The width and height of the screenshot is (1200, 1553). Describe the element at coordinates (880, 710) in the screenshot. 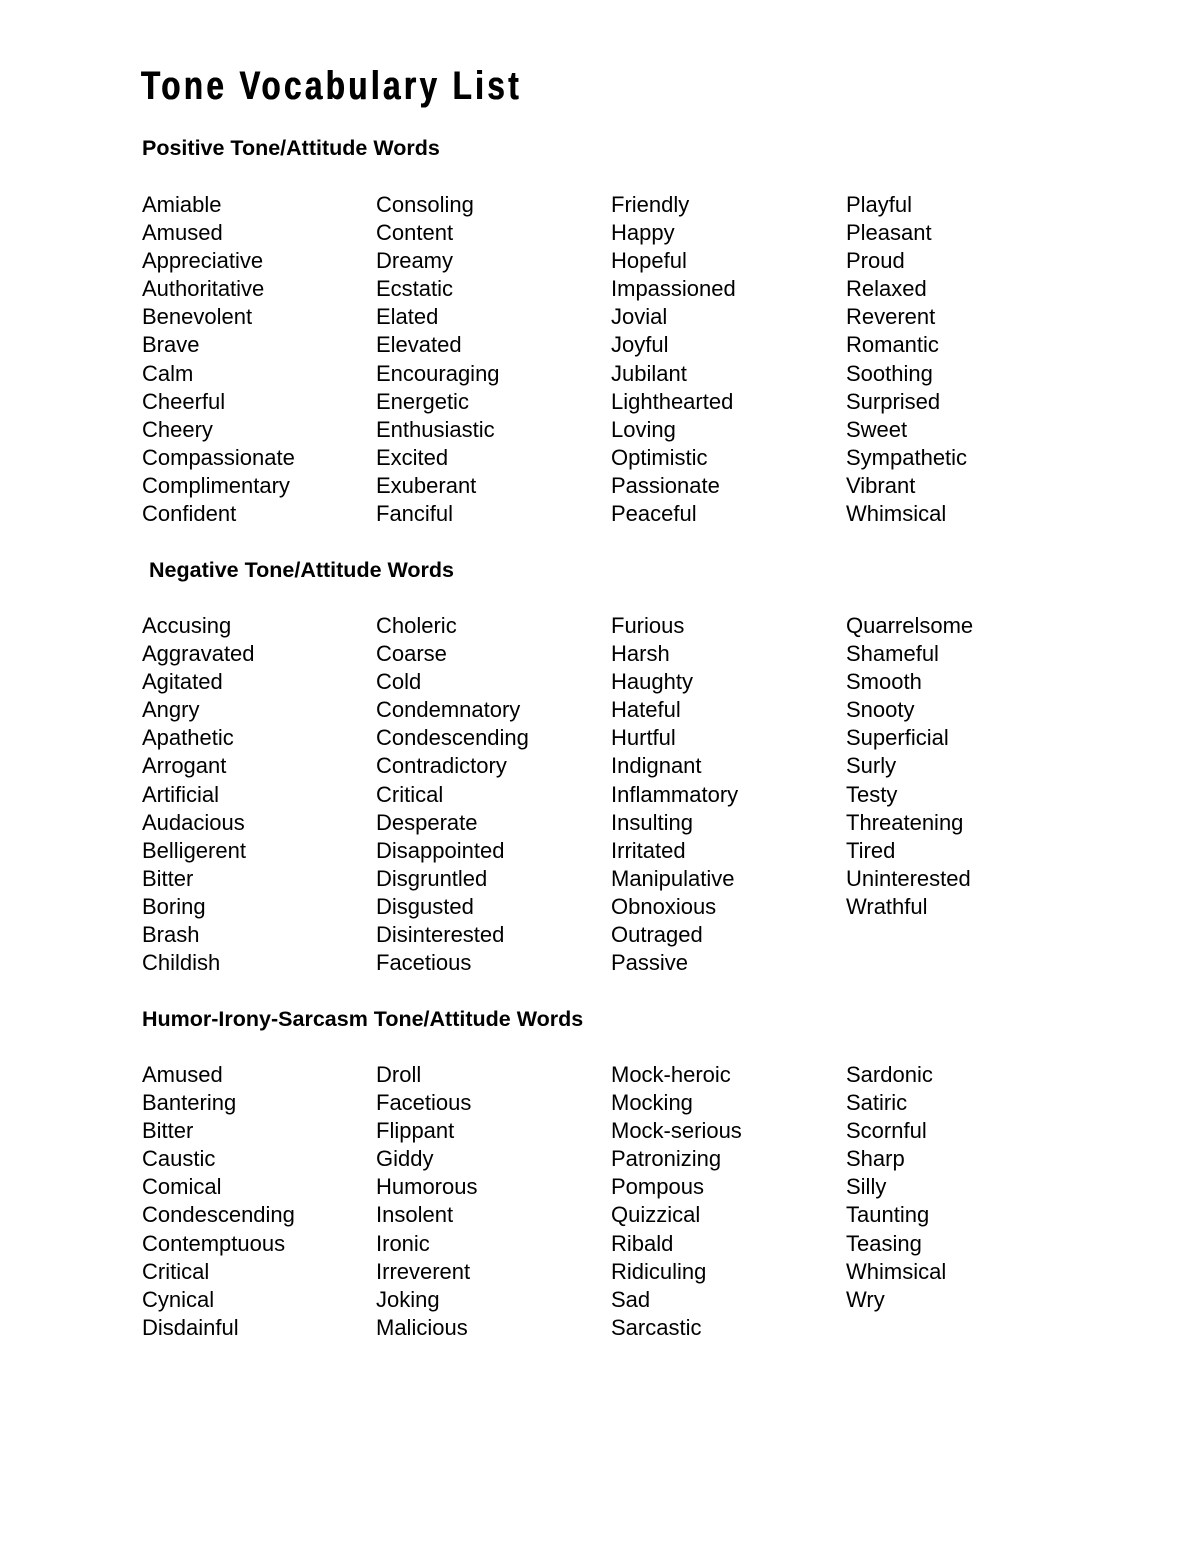

I see `word-item: Snooty` at that location.